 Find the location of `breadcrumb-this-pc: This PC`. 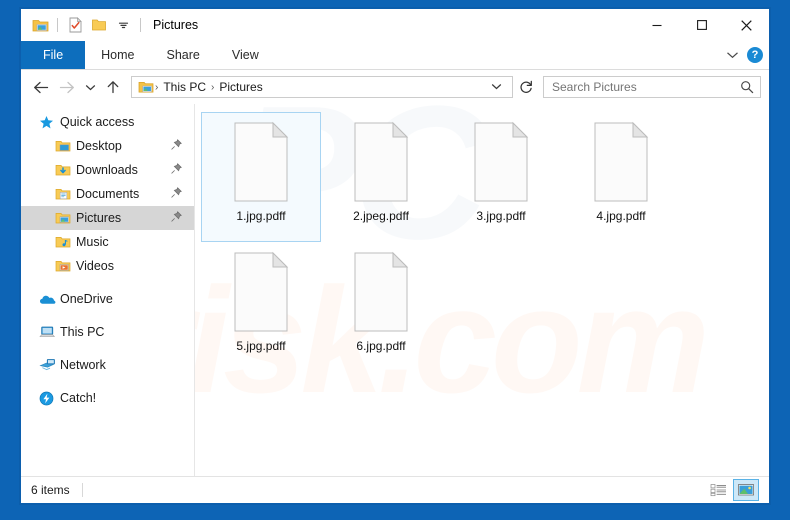

breadcrumb-this-pc: This PC is located at coordinates (184, 87).